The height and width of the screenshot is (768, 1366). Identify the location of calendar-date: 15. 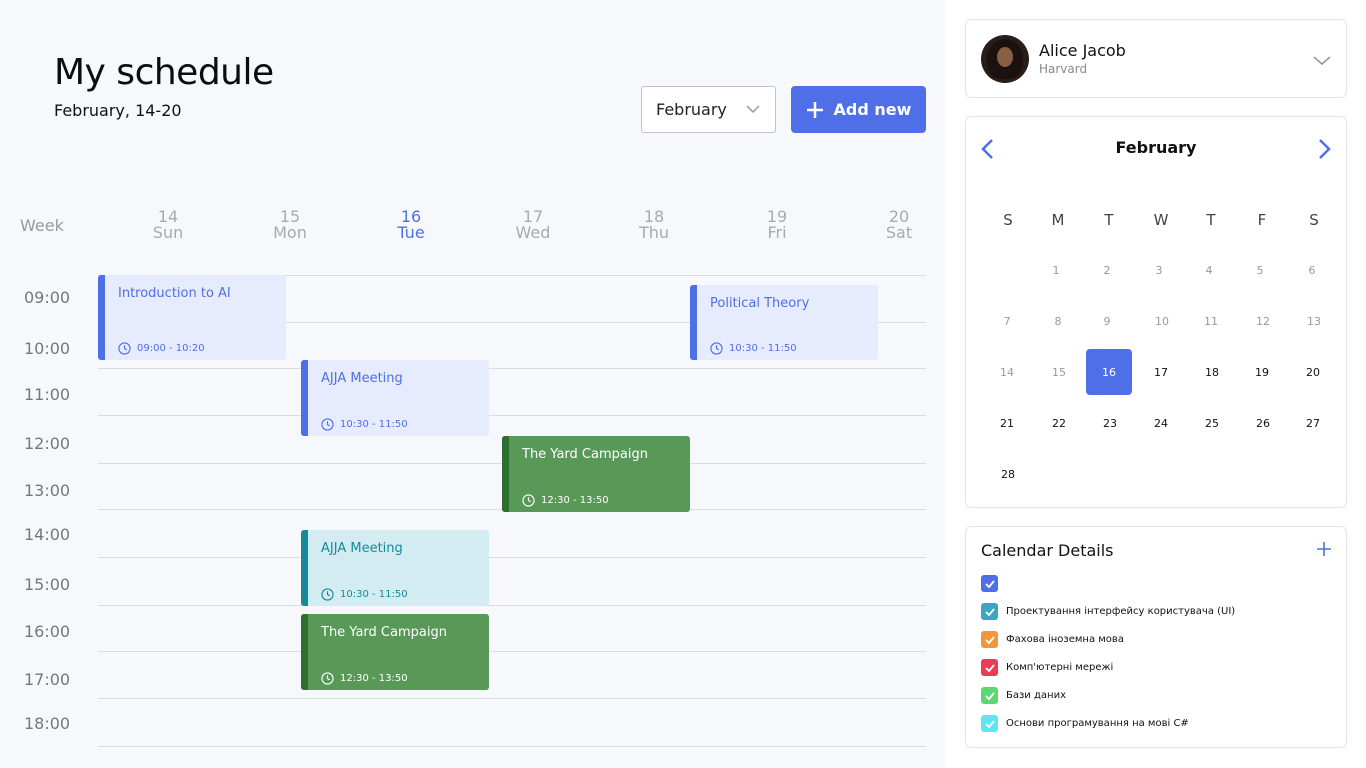
(1059, 372).